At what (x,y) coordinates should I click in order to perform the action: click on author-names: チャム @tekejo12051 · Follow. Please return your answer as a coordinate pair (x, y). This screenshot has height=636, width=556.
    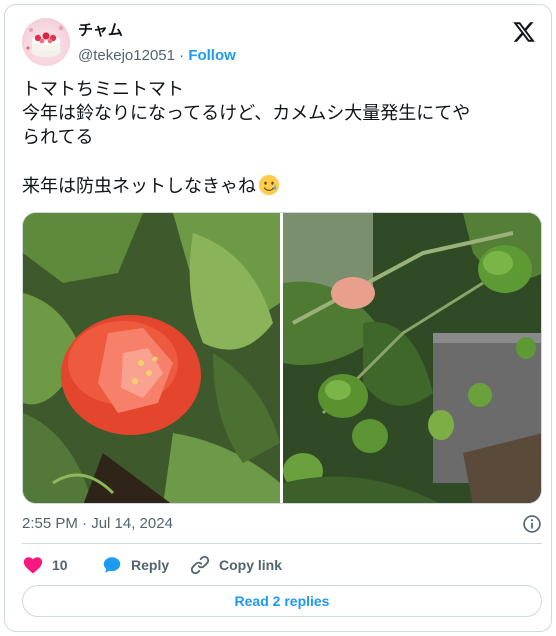
    Looking at the image, I should click on (157, 43).